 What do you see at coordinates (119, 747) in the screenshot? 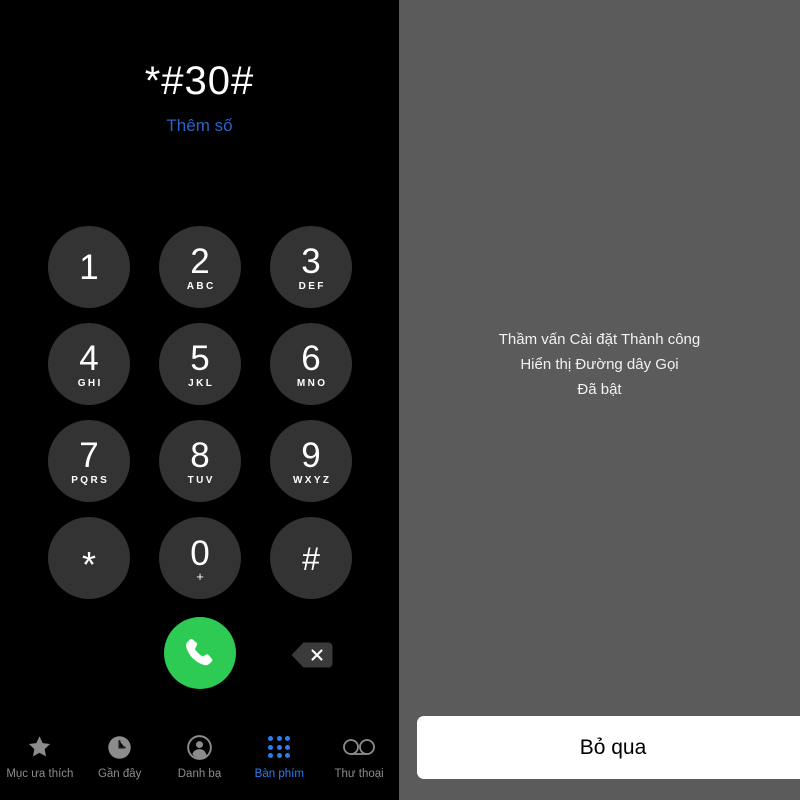
I see `clock-icon` at bounding box center [119, 747].